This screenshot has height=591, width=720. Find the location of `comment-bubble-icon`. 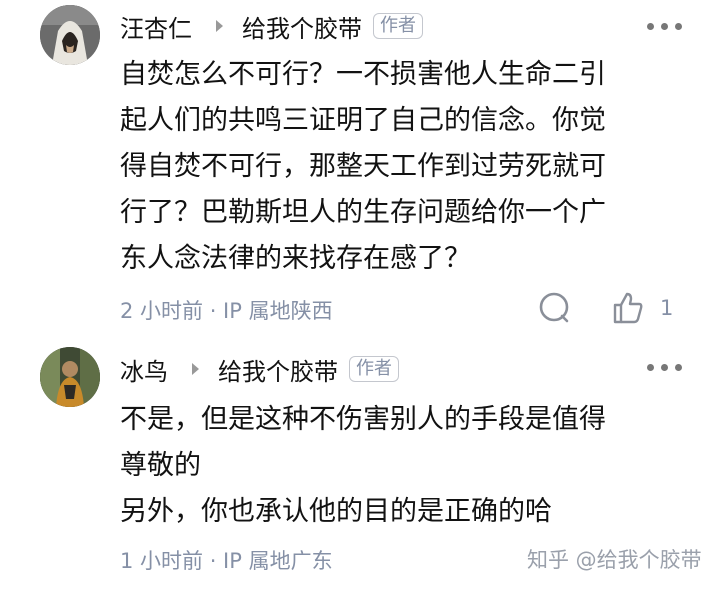

comment-bubble-icon is located at coordinates (554, 308).